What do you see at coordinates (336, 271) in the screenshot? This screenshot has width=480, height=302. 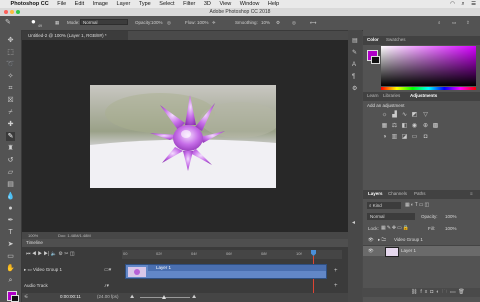 I see `add-media-icon: +` at bounding box center [336, 271].